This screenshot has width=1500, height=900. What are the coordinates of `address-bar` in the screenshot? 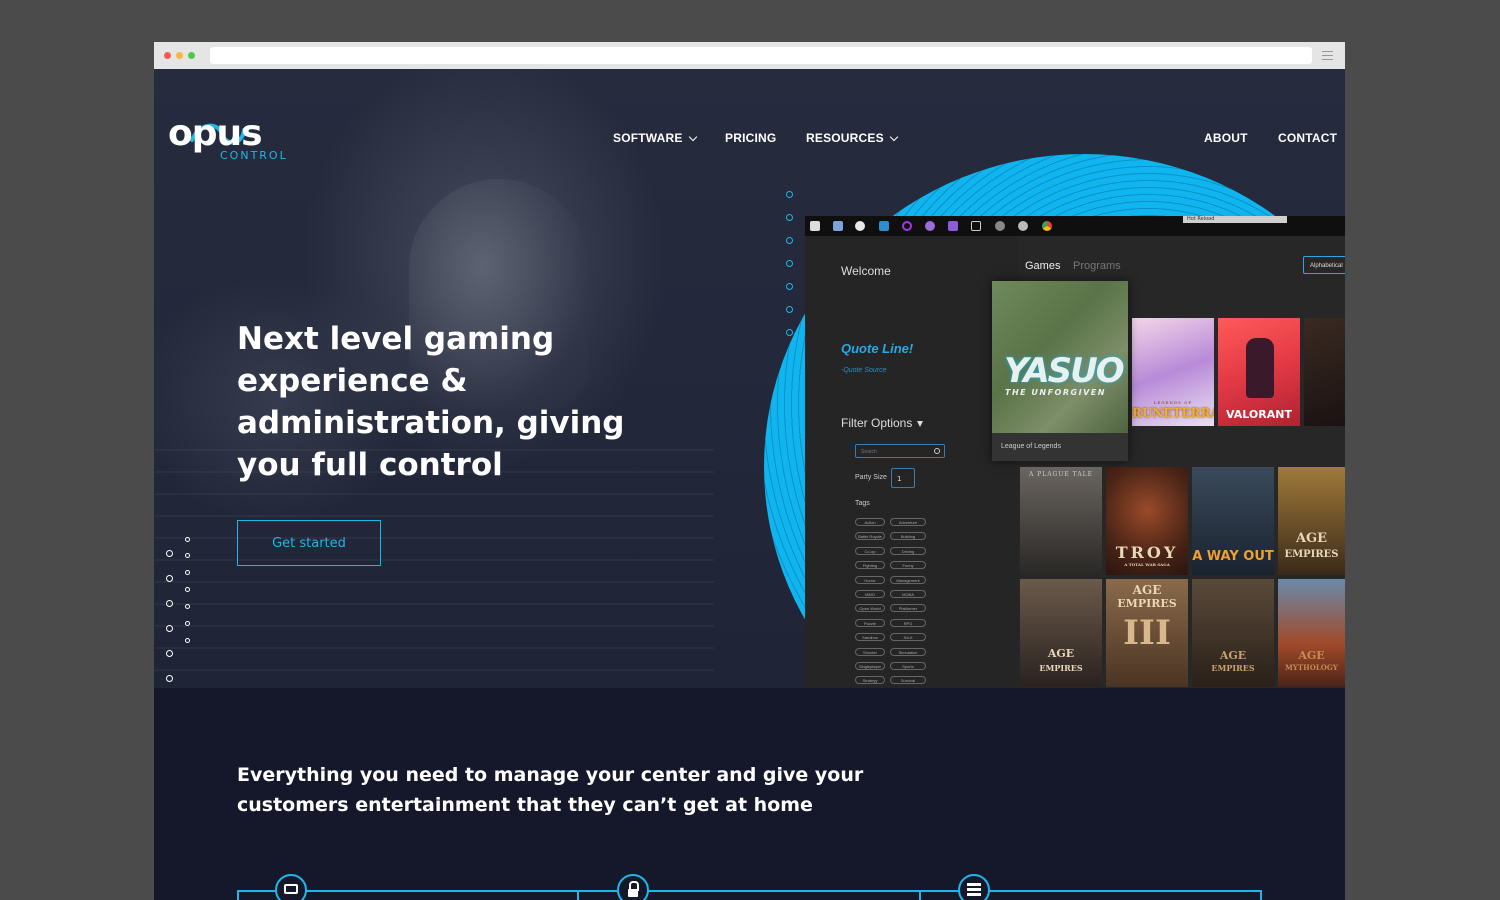 It's located at (761, 55).